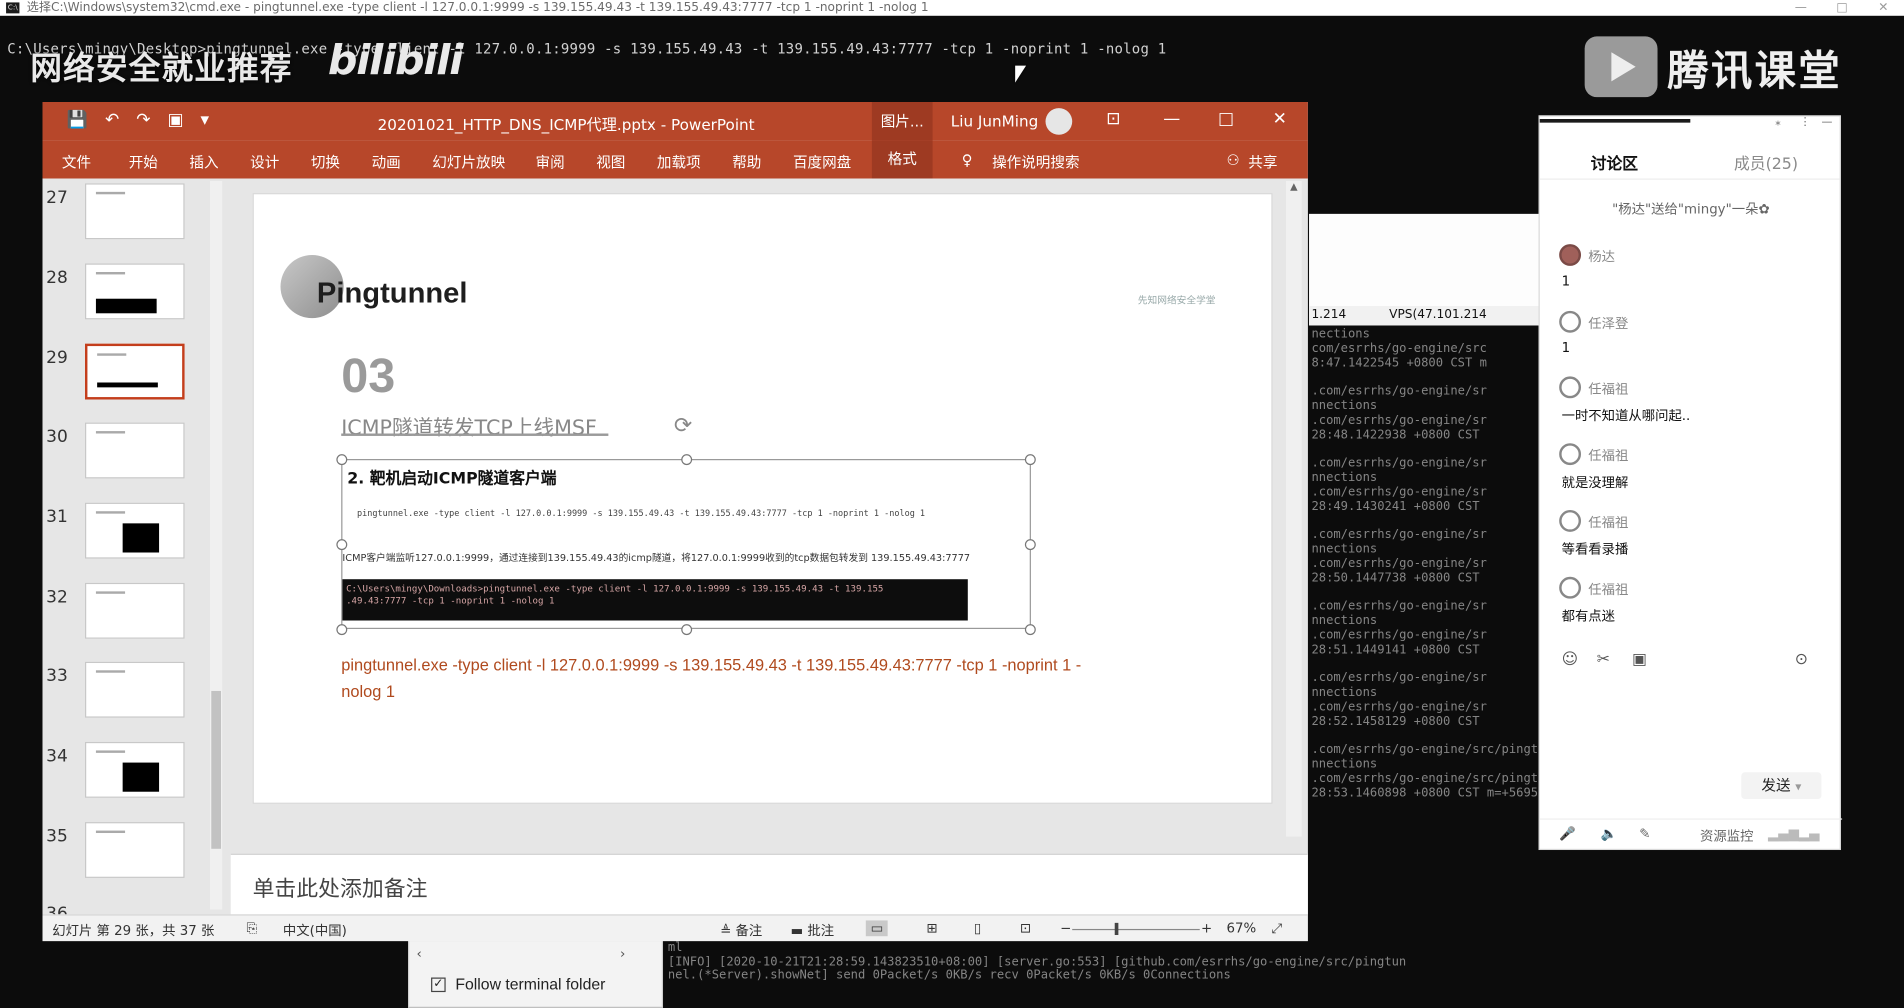 The image size is (1904, 1008). What do you see at coordinates (1766, 162) in the screenshot?
I see `tab-members: 成员(25)` at bounding box center [1766, 162].